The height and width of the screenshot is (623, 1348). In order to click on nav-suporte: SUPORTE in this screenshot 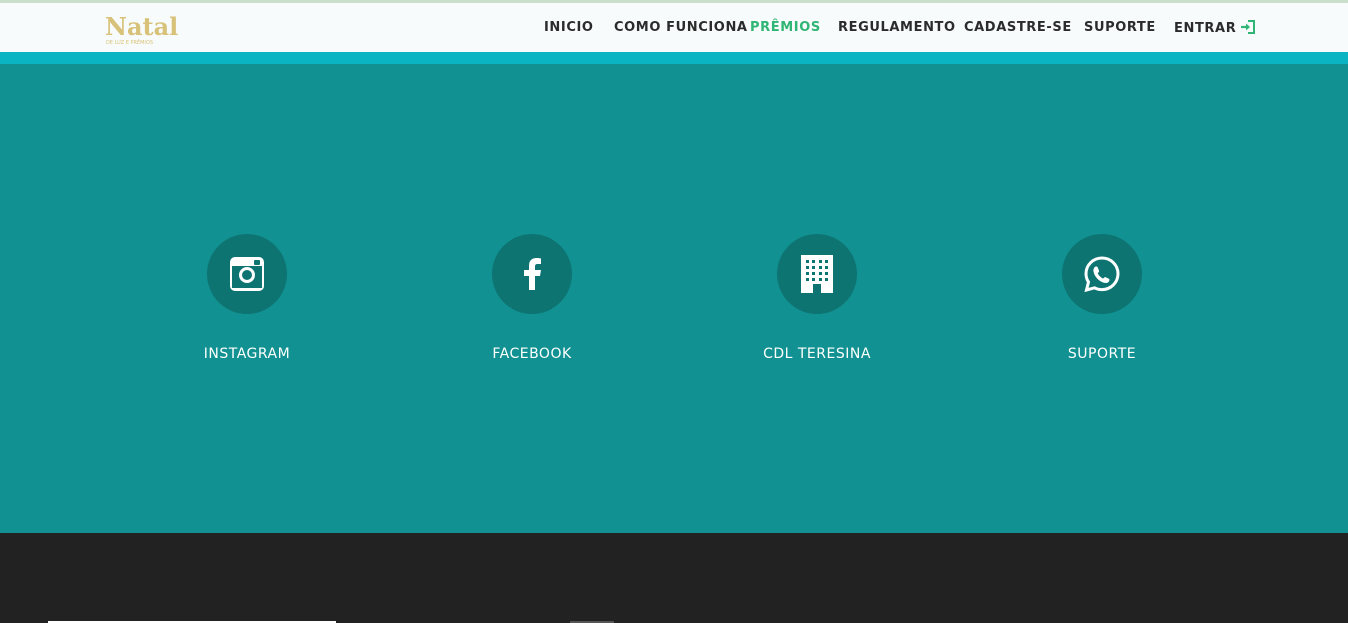, I will do `click(1120, 28)`.